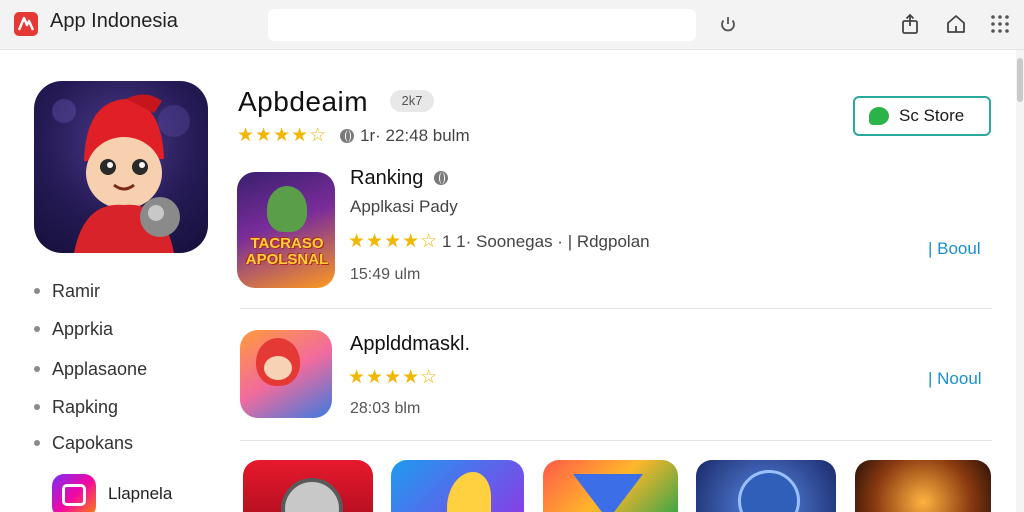  Describe the element at coordinates (954, 249) in the screenshot. I see `install-button: | Booul` at that location.